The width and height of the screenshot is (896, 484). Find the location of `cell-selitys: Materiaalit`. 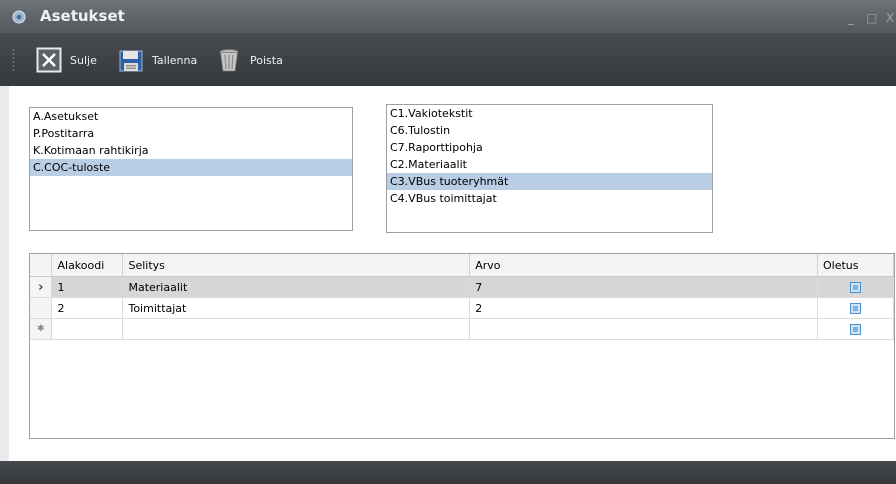

cell-selitys: Materiaalit is located at coordinates (296, 287).